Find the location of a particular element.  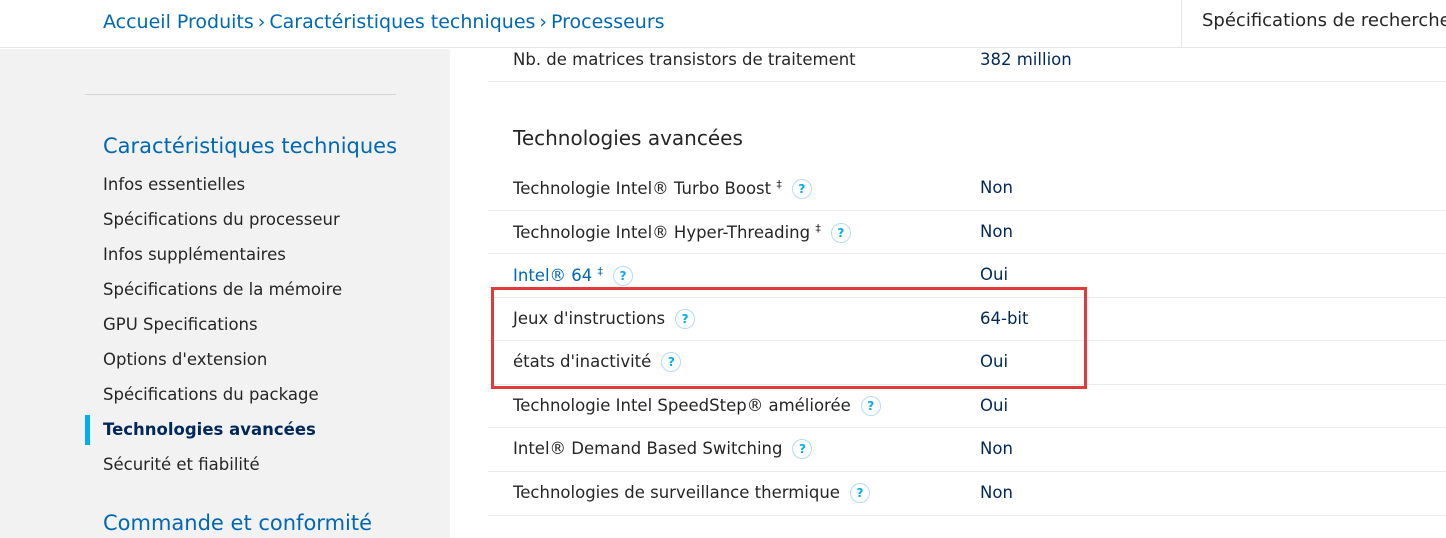

breadcrumb-specs: Caractéristiques techniques is located at coordinates (402, 22).